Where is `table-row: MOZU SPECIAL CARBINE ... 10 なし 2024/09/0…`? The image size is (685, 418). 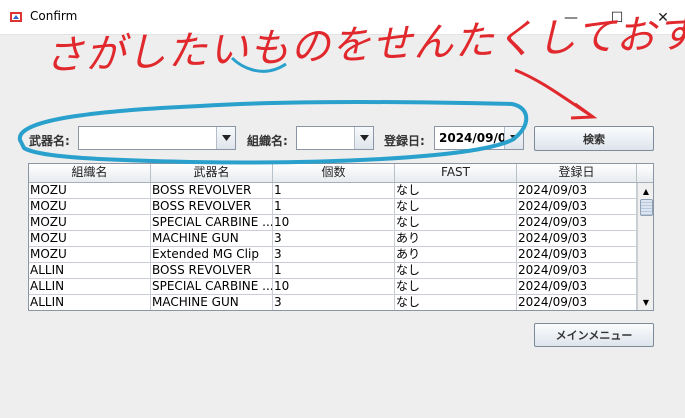
table-row: MOZU SPECIAL CARBINE ... 10 なし 2024/09/0… is located at coordinates (333, 223).